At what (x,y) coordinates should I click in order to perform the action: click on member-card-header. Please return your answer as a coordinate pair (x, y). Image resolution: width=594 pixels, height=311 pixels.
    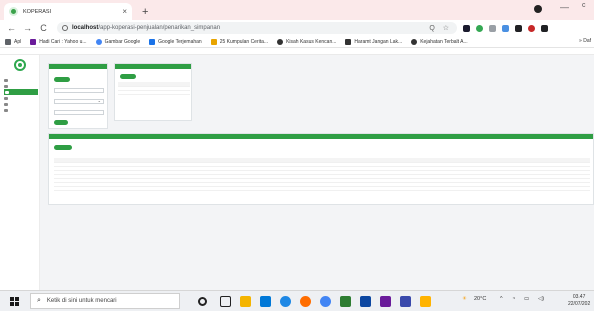
    Looking at the image, I should click on (153, 66).